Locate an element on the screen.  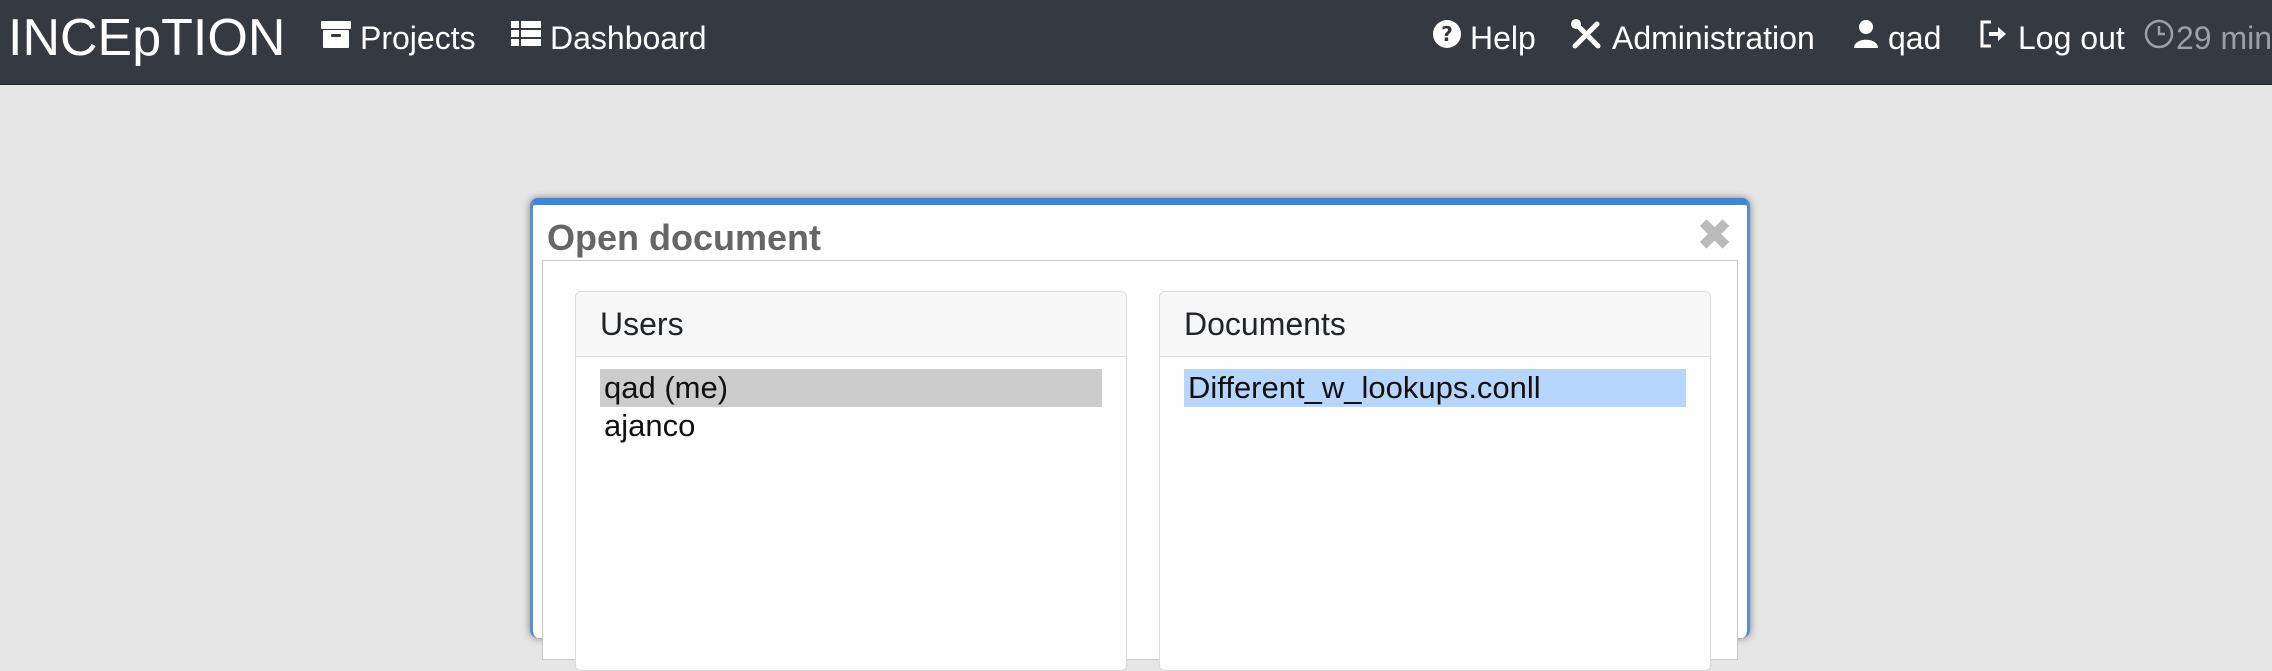
nav-administration: Administration is located at coordinates (1692, 38).